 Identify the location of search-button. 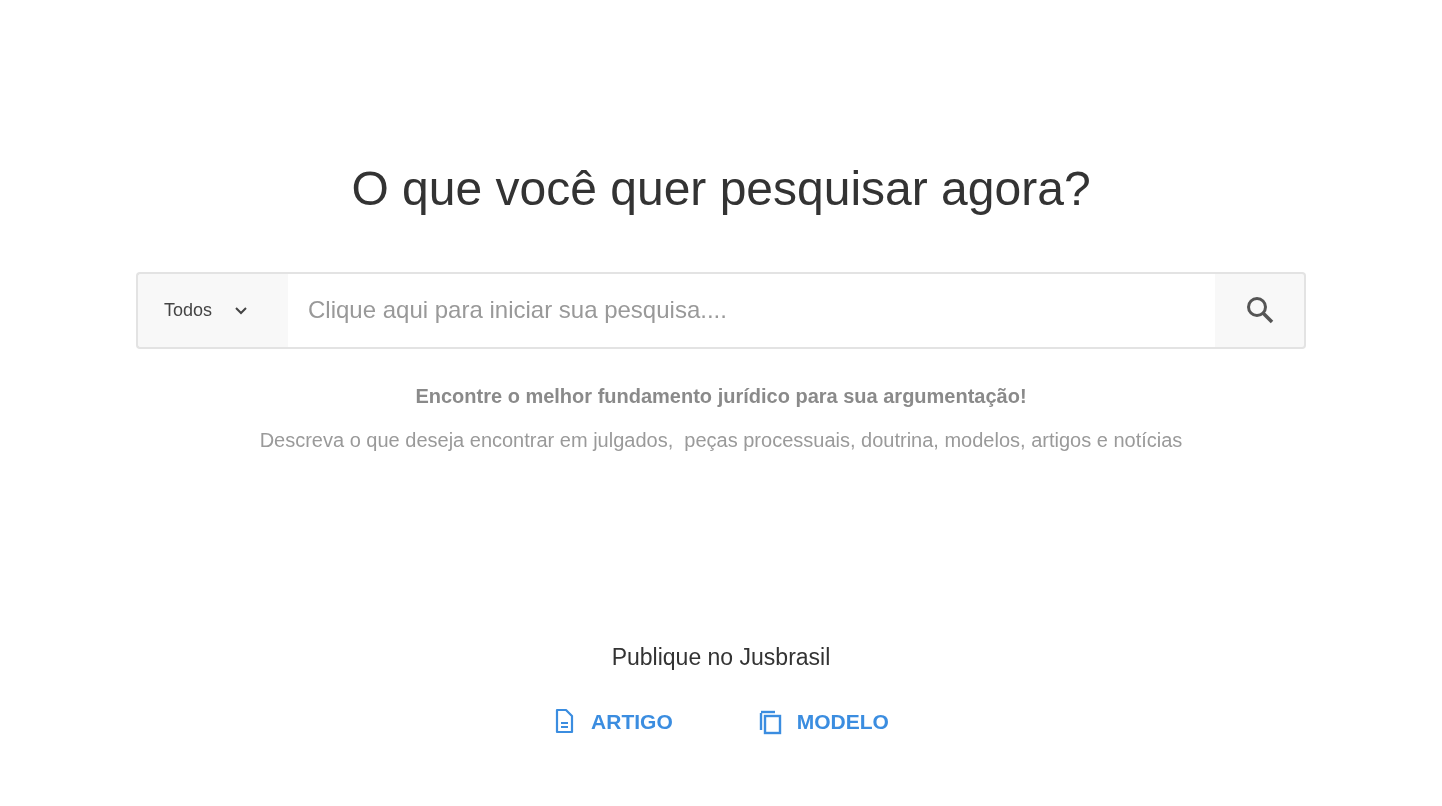
(1260, 310).